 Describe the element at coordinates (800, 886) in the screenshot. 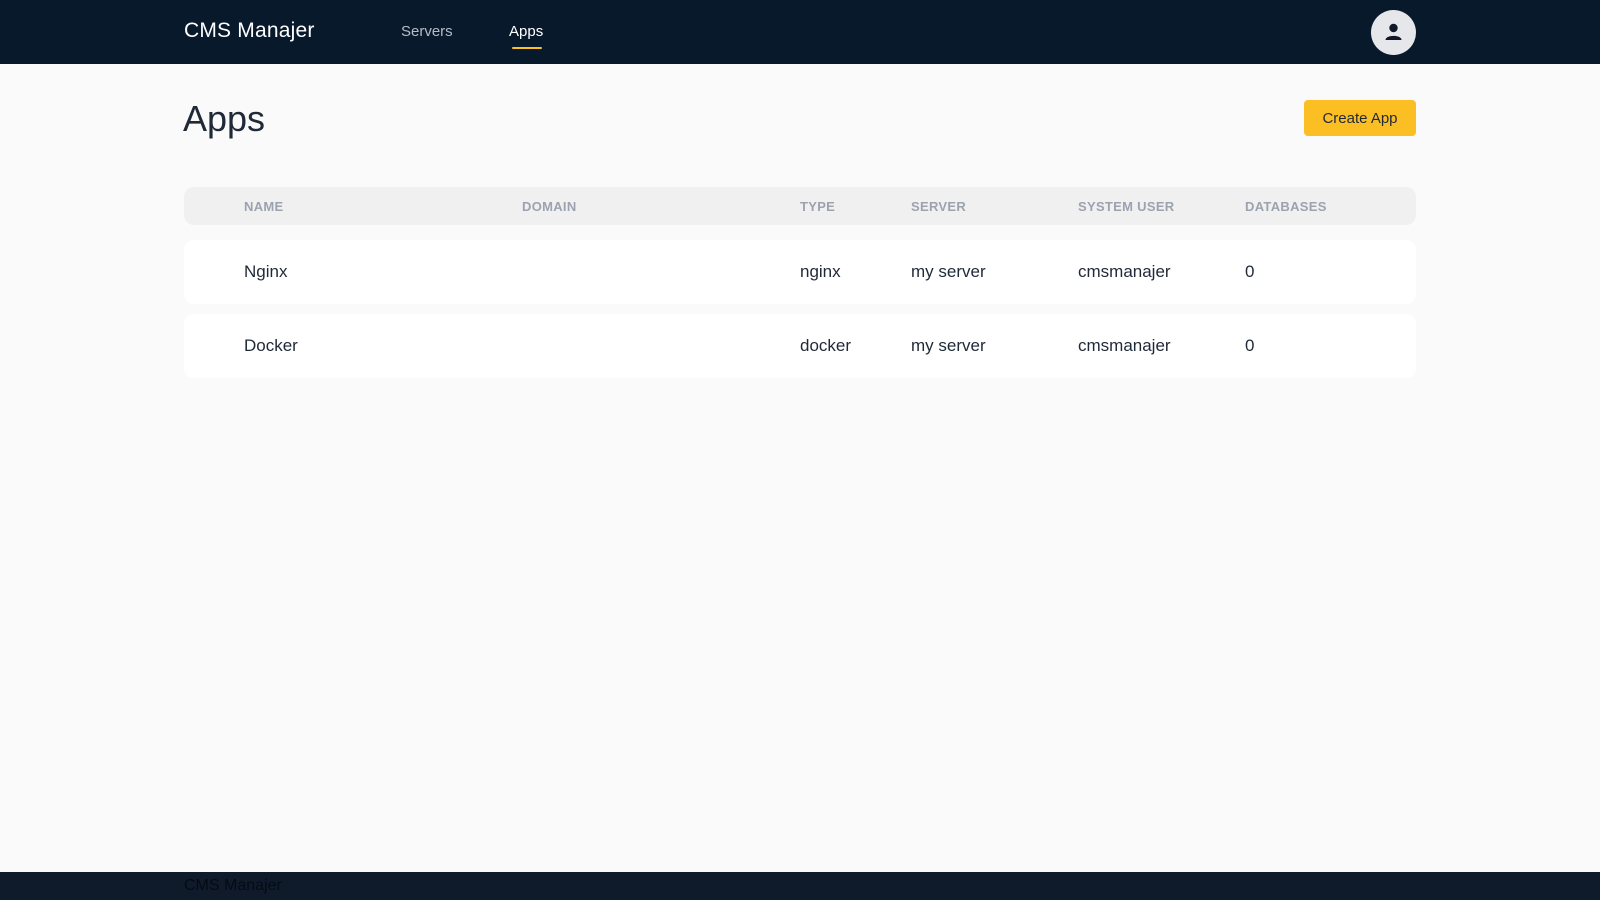

I see `footer: CMS Manajer` at that location.